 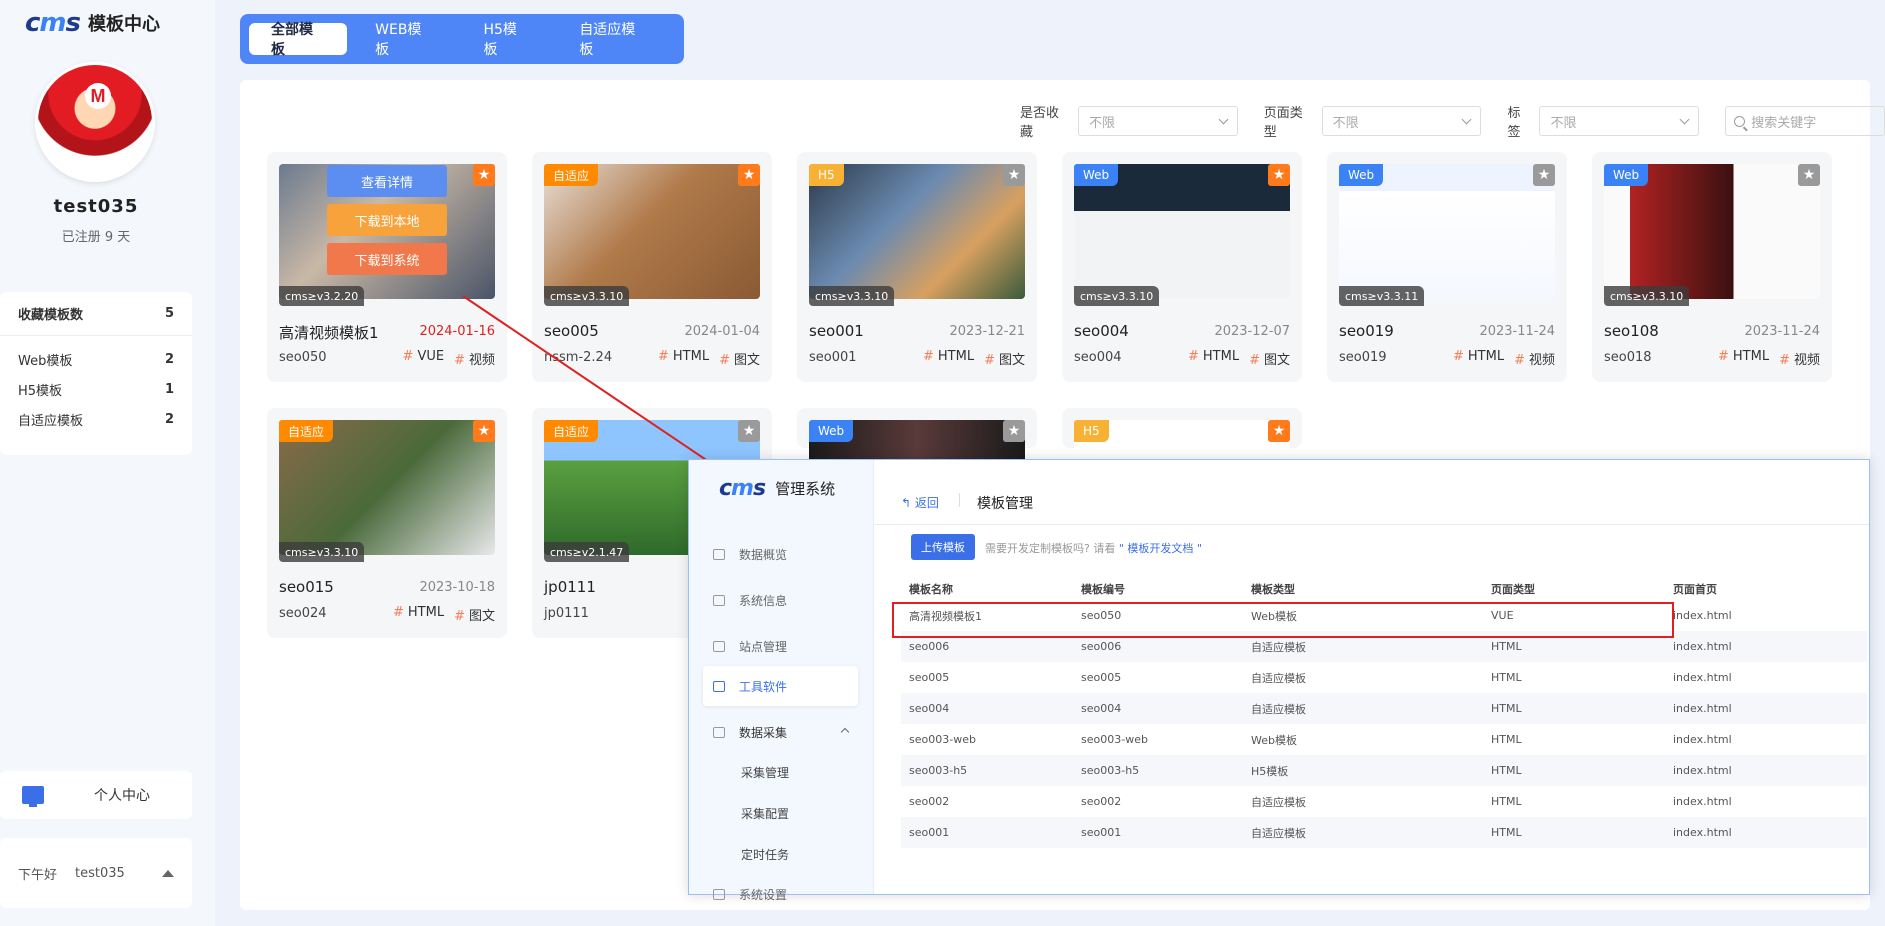 What do you see at coordinates (1182, 481) in the screenshot?
I see `template-card: H5 ★` at bounding box center [1182, 481].